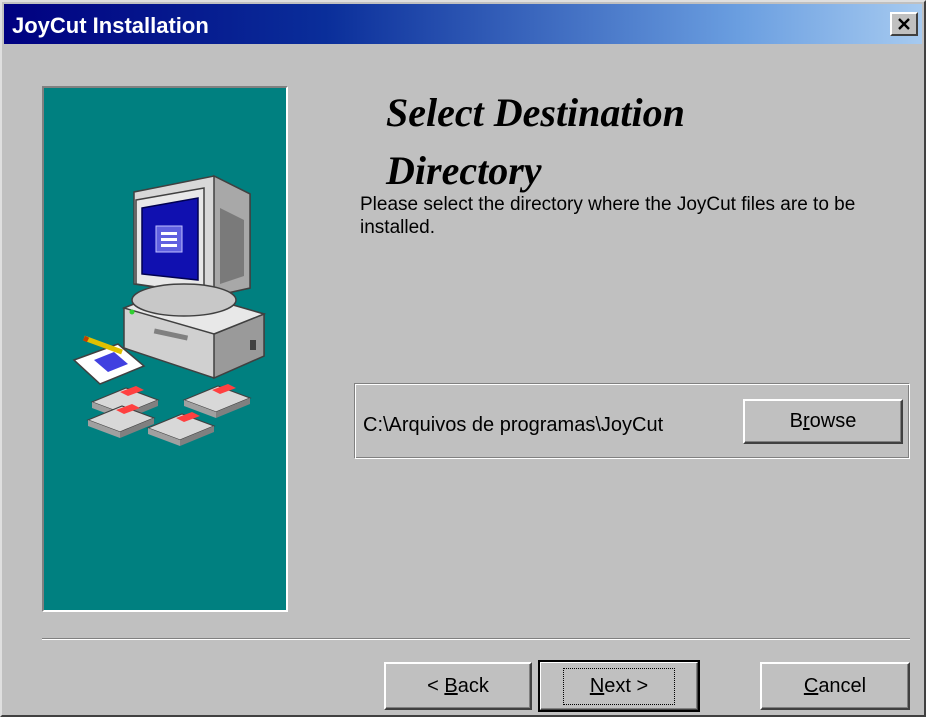  Describe the element at coordinates (464, 170) in the screenshot. I see `page-title-line2: Directory` at that location.